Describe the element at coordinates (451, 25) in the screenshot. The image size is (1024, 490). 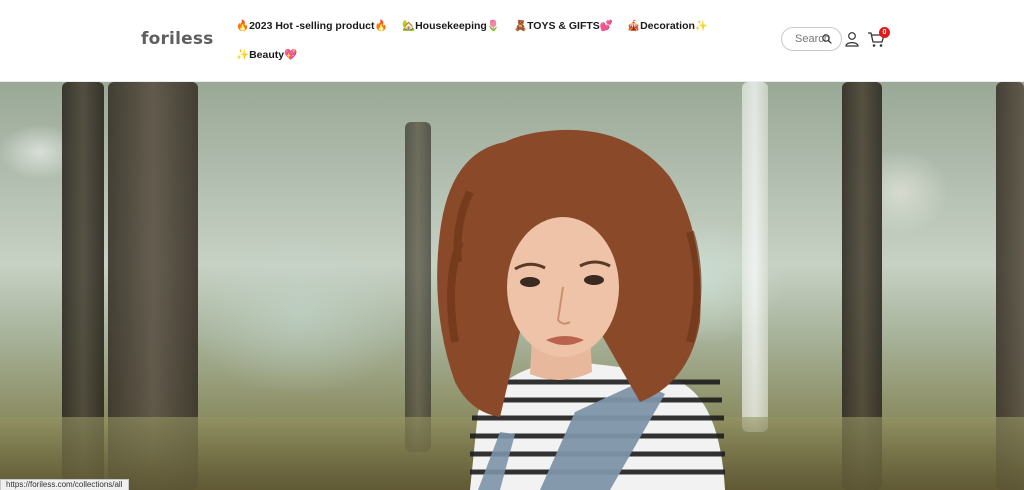
I see `nav-item-housekeeping: 🏡Housekeeping🌷` at that location.